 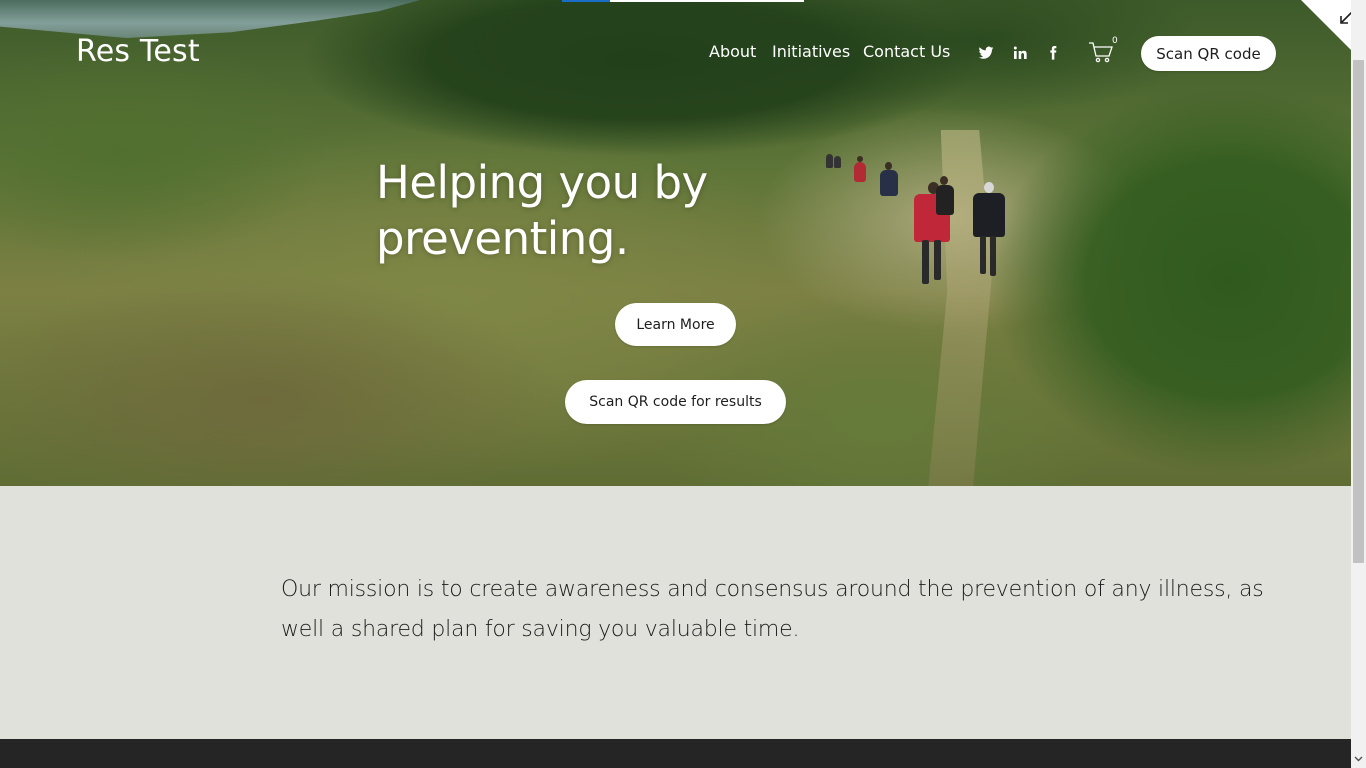 I want to click on hero-headline: Helping you by preventing., so click(x=586, y=211).